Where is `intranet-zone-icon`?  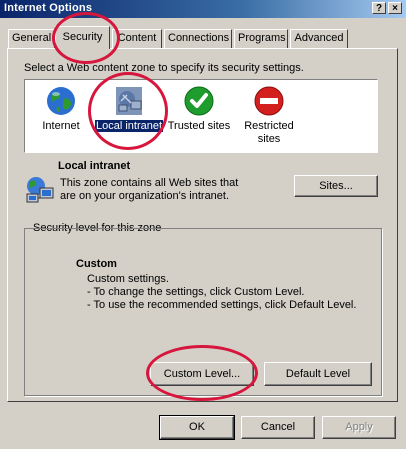 intranet-zone-icon is located at coordinates (40, 190).